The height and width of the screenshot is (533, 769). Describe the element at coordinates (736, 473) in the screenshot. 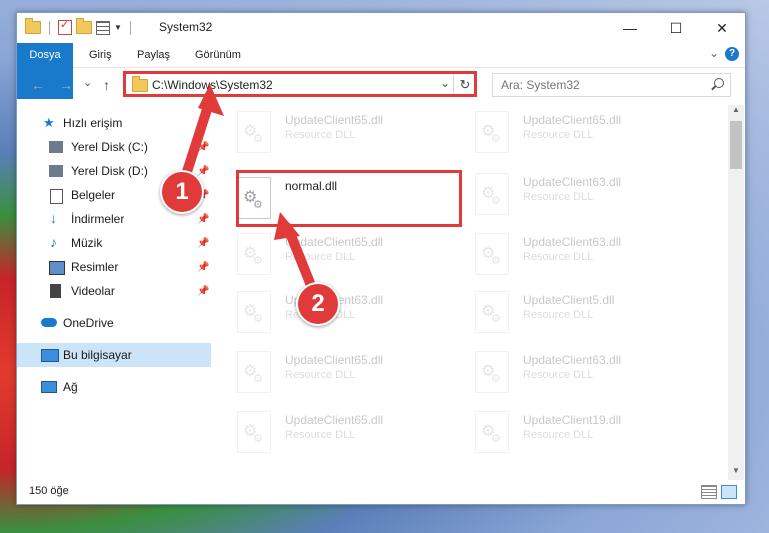

I see `scroll-down-icon: ▼` at that location.